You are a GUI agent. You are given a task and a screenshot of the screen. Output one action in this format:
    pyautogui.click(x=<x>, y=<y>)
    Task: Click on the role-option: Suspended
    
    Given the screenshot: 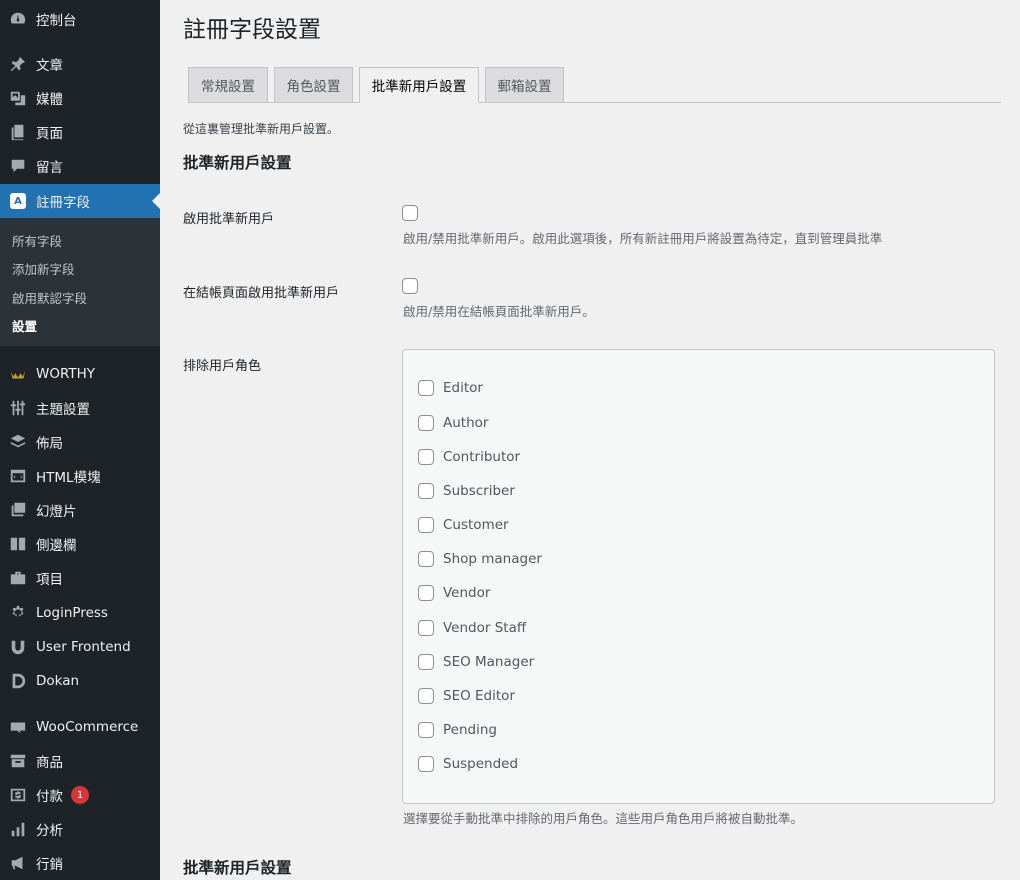 What is the action you would take?
    pyautogui.click(x=468, y=764)
    